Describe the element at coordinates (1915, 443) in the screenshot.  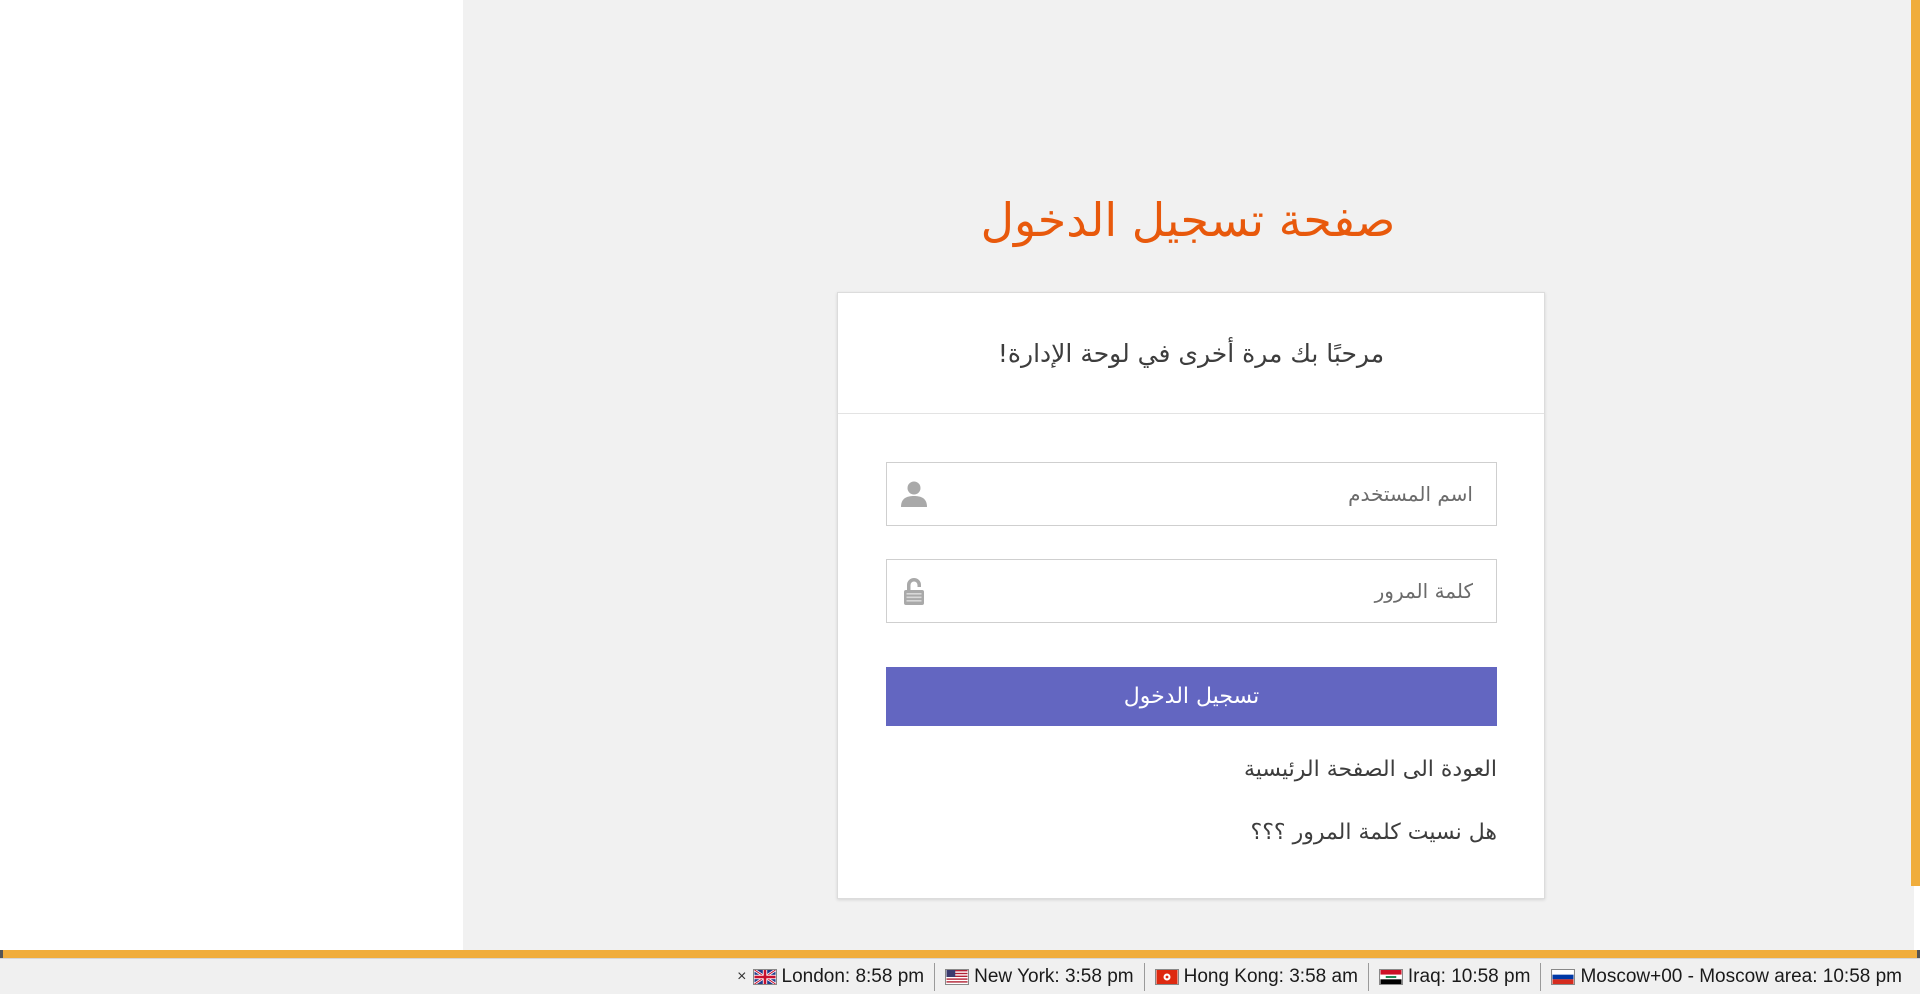
I see `right-accent-bar` at that location.